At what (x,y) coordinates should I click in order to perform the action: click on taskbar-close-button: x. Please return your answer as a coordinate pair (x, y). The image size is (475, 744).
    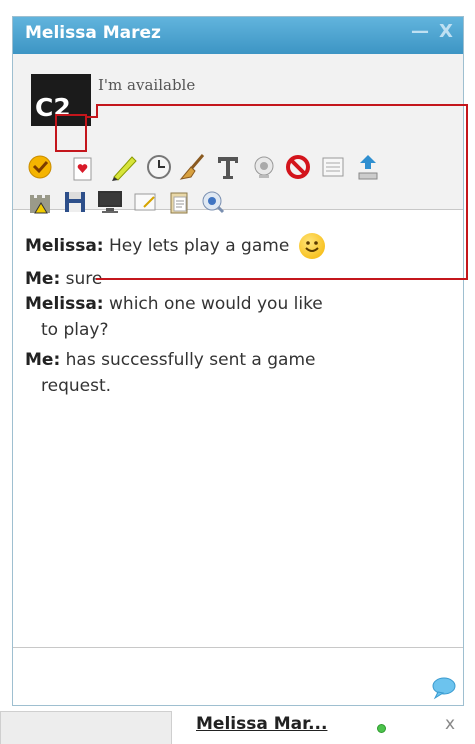
    Looking at the image, I should click on (450, 724).